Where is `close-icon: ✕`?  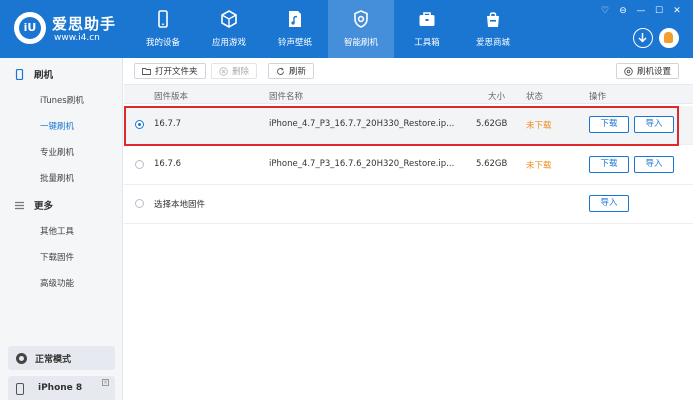
close-icon: ✕ is located at coordinates (677, 11).